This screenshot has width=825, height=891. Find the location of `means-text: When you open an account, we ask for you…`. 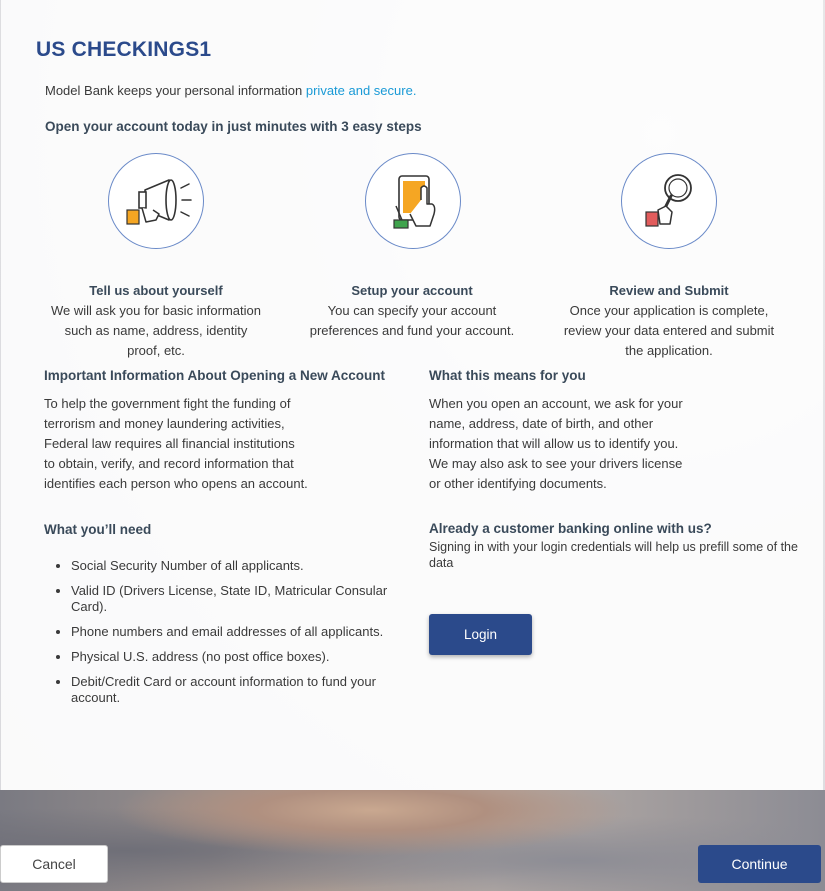

means-text: When you open an account, we ask for you… is located at coordinates (556, 443).